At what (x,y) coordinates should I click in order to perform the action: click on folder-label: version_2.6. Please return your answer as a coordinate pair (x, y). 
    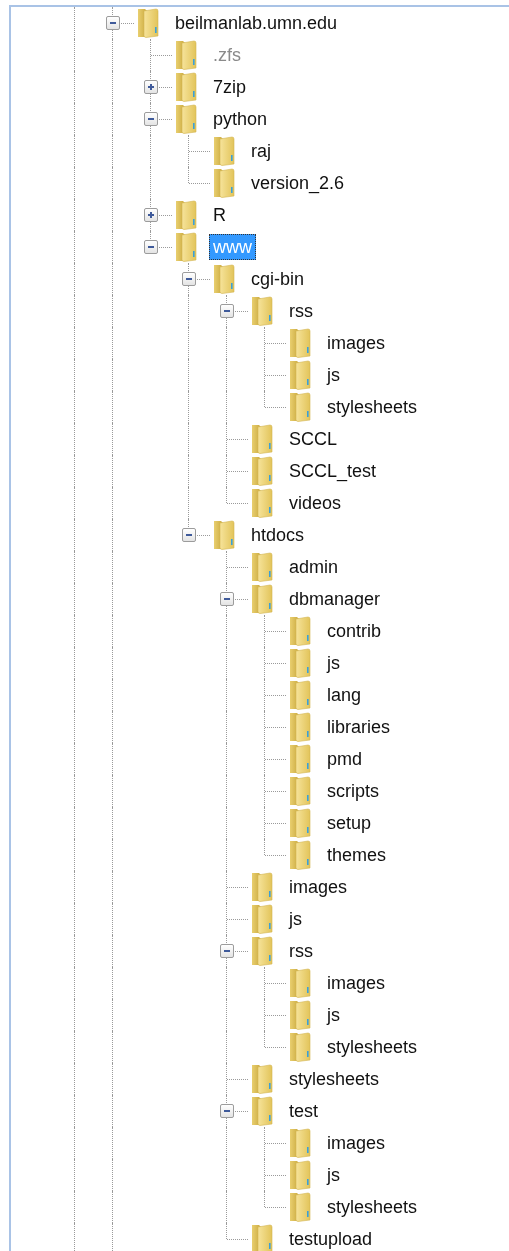
    Looking at the image, I should click on (298, 183).